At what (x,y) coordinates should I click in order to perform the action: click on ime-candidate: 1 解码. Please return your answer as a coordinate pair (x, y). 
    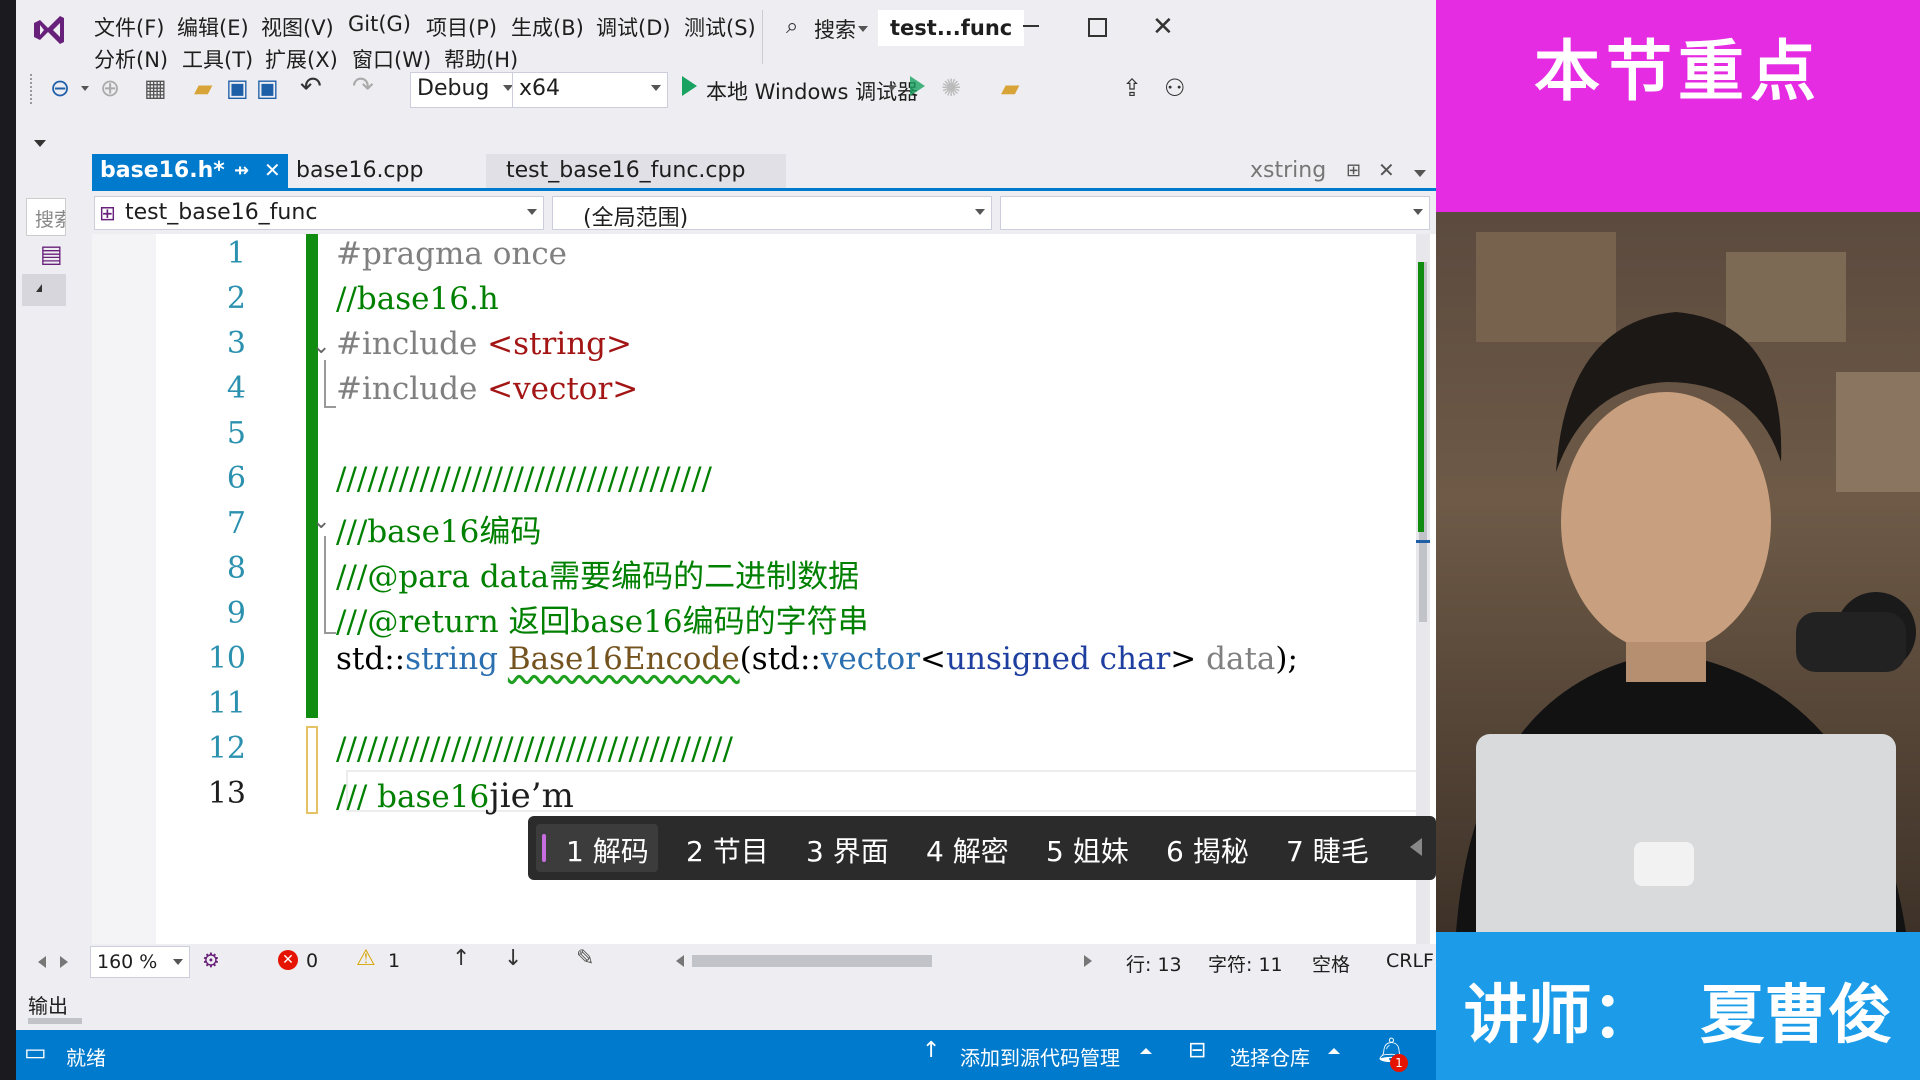
    Looking at the image, I should click on (607, 850).